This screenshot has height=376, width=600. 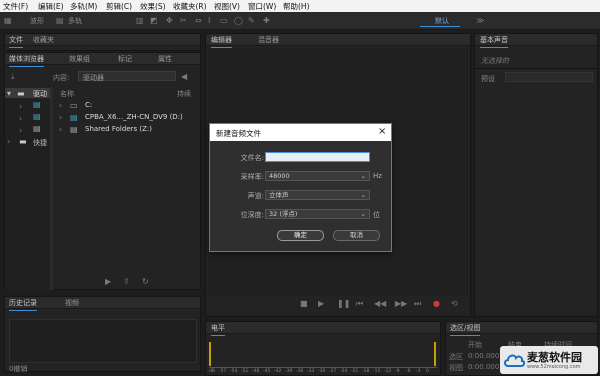 What do you see at coordinates (15, 6) in the screenshot?
I see `menu-file: 文件(F)` at bounding box center [15, 6].